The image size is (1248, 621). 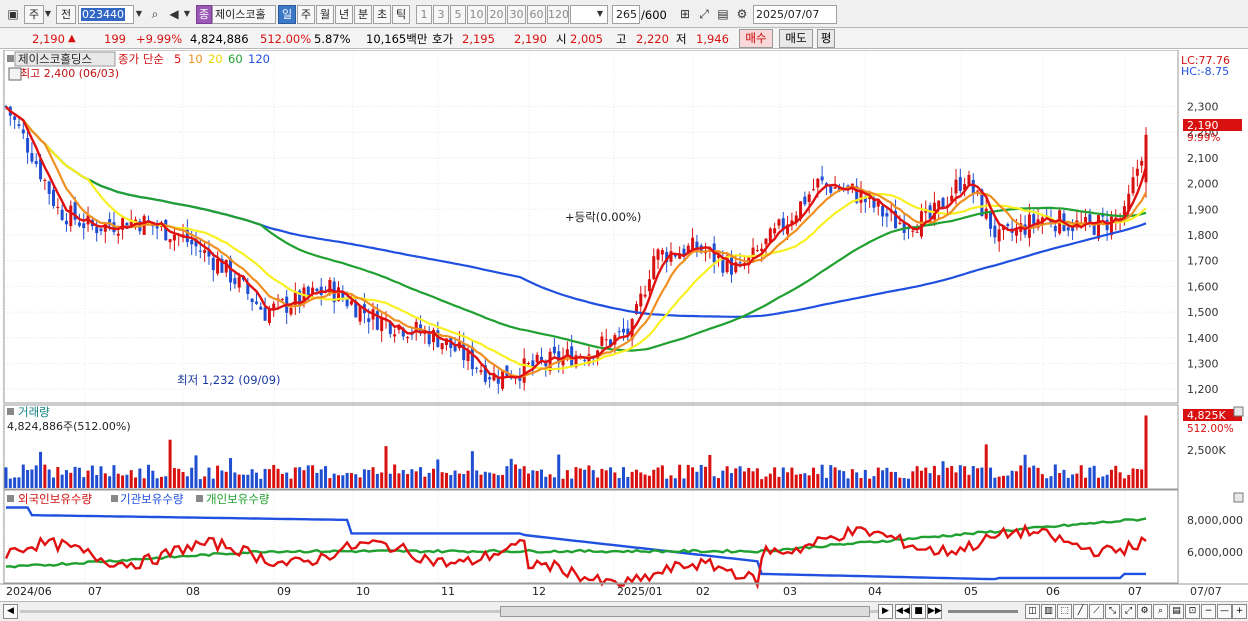 I want to click on price-y-tick-10: 1,300, so click(x=1203, y=363).